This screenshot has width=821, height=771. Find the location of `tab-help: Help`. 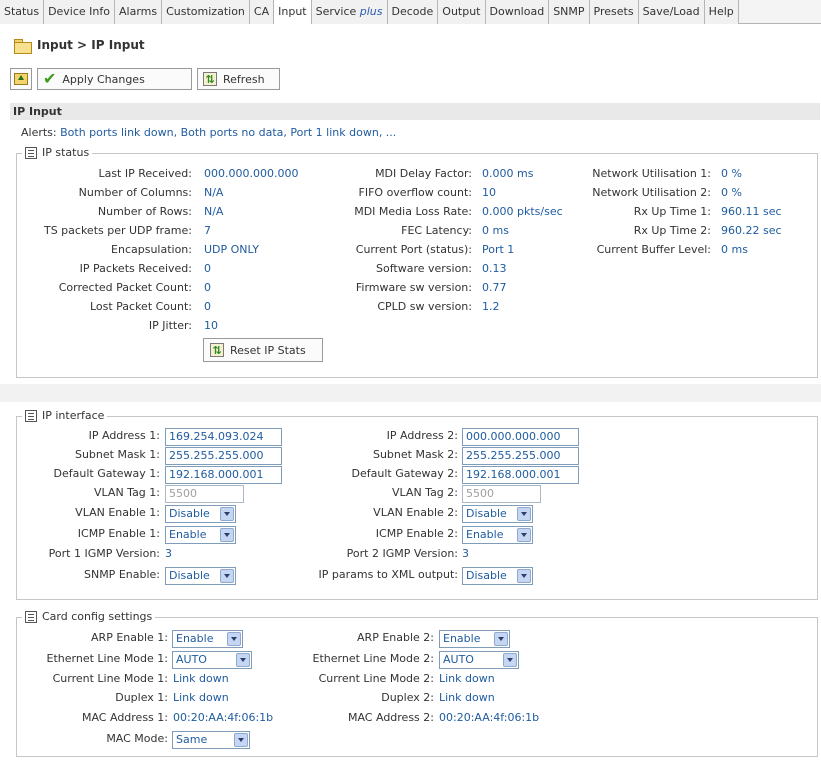

tab-help: Help is located at coordinates (721, 12).